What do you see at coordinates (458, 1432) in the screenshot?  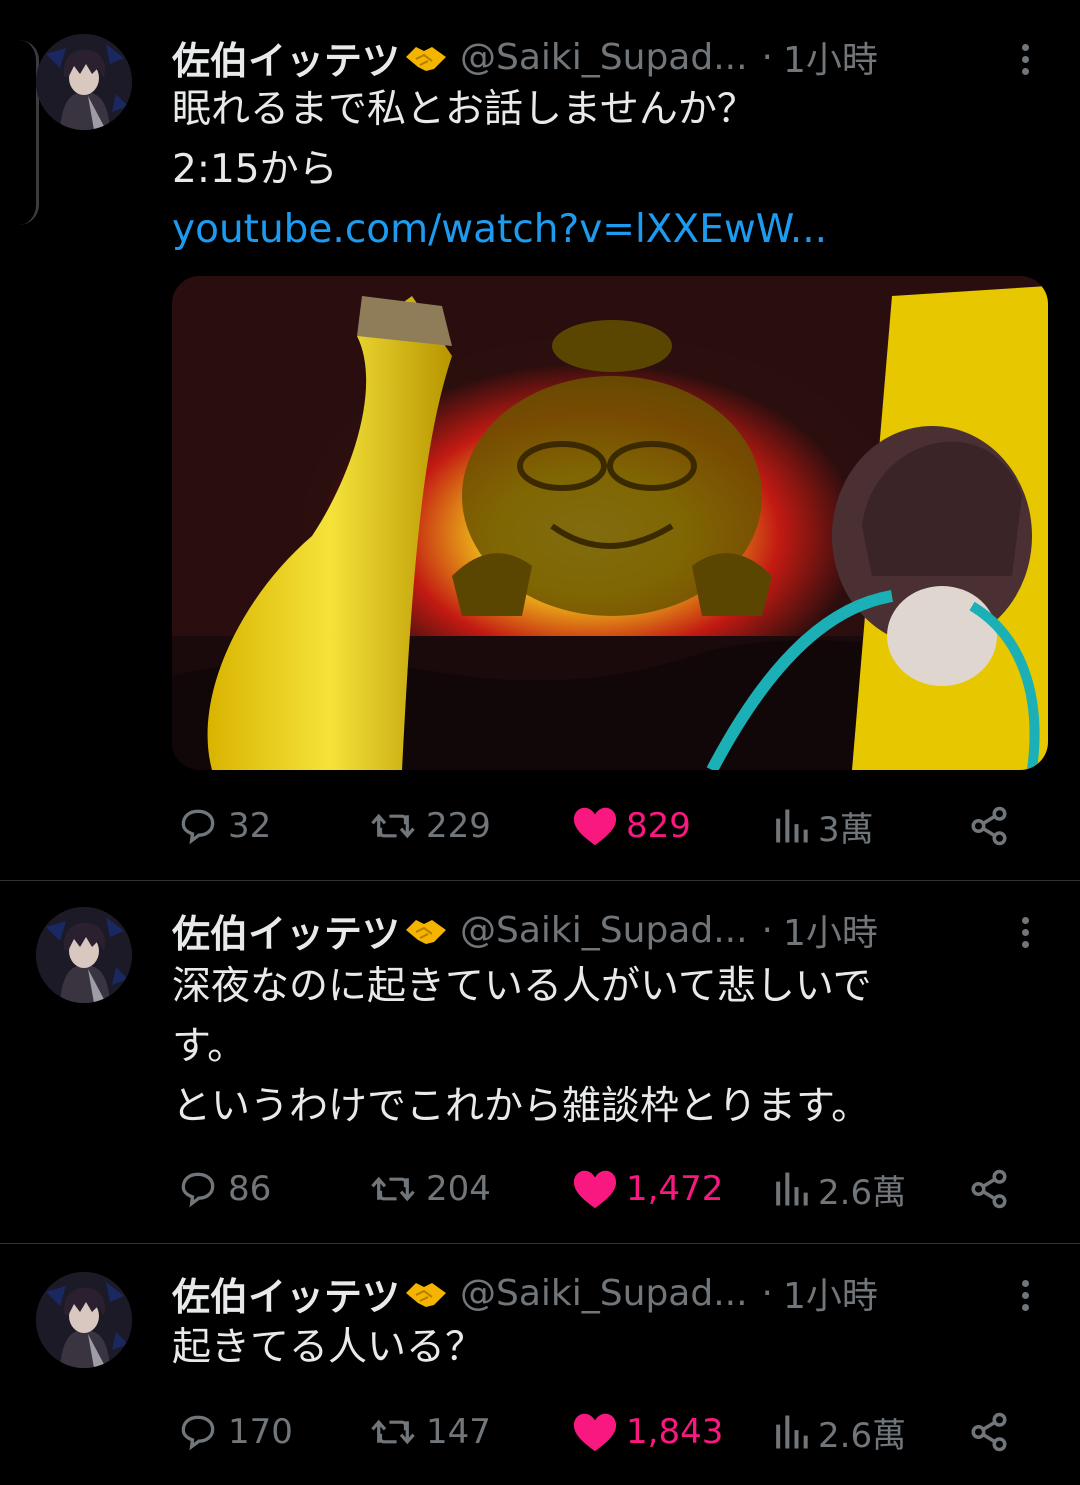 I see `retweet-count: 147` at bounding box center [458, 1432].